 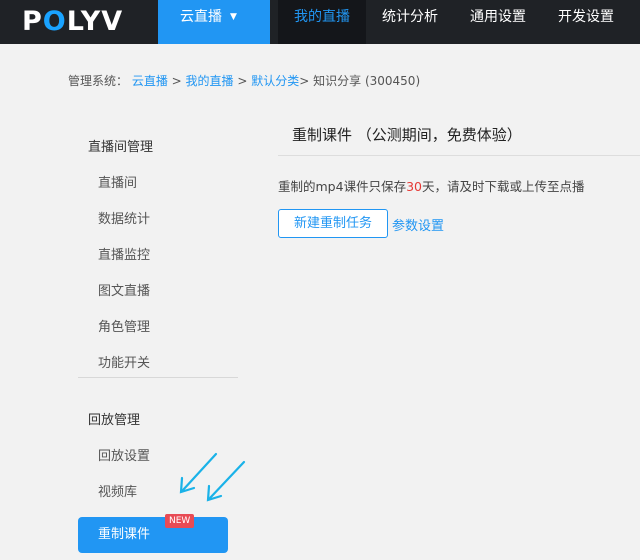 What do you see at coordinates (124, 289) in the screenshot?
I see `sidebar-item-graphic-live: 图文直播` at bounding box center [124, 289].